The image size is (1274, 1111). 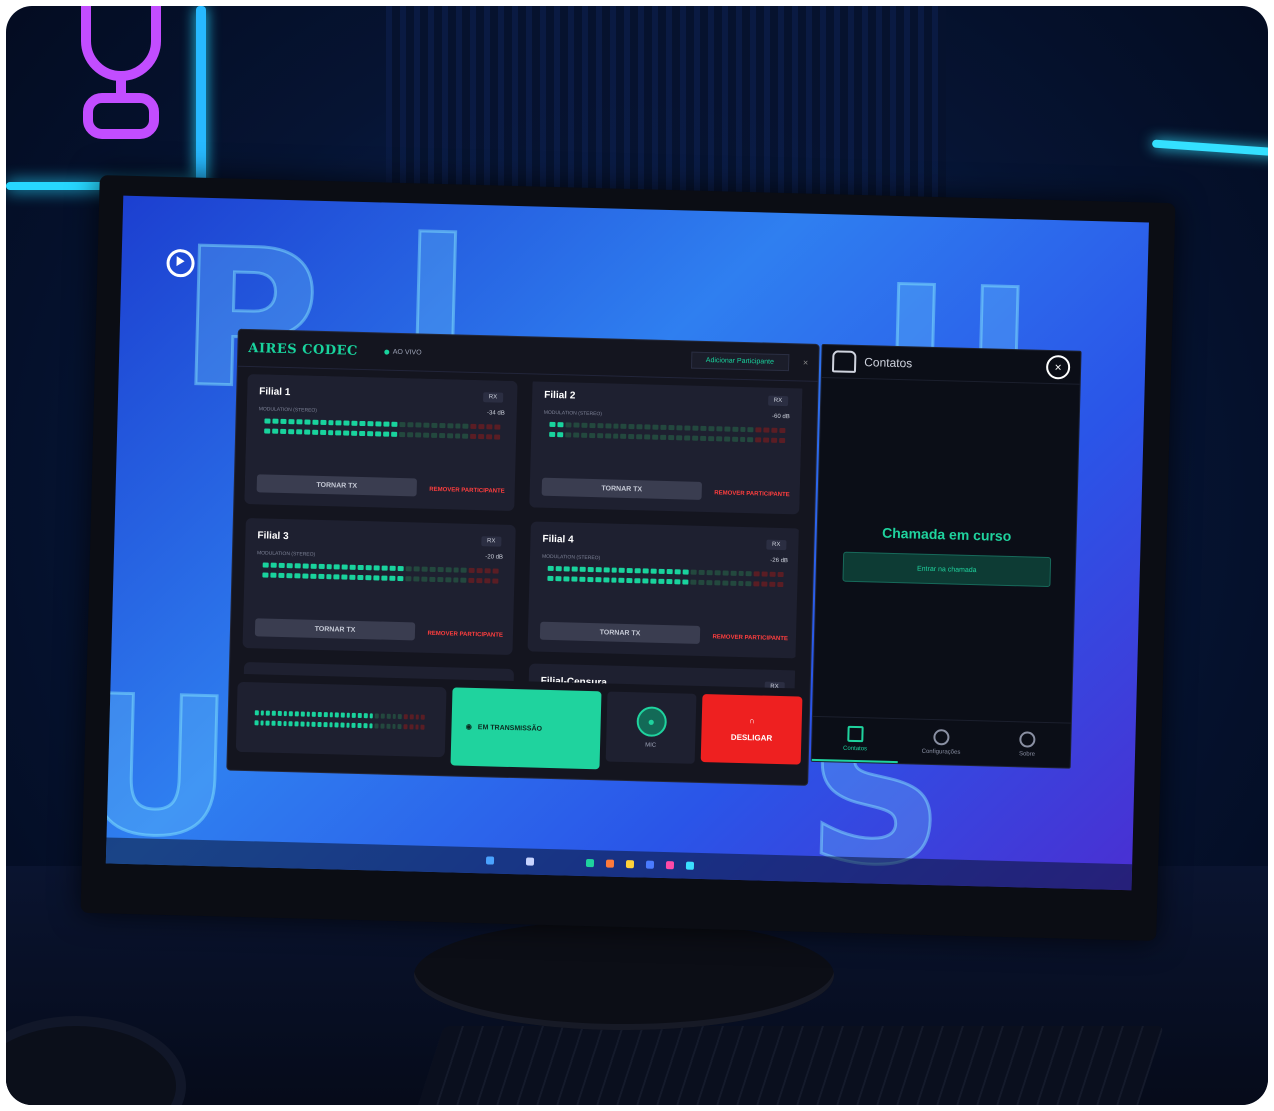 I want to click on mic-button: ● MIC, so click(x=651, y=727).